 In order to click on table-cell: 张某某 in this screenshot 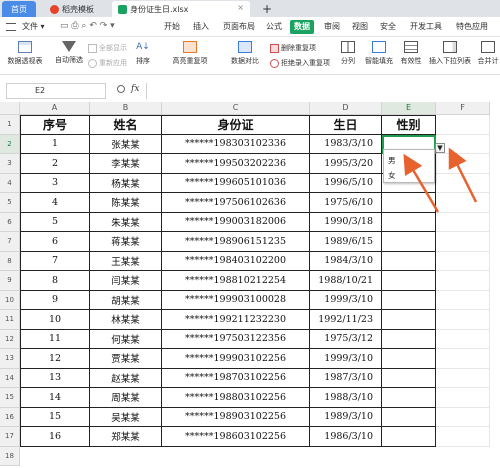, I will do `click(126, 144)`.